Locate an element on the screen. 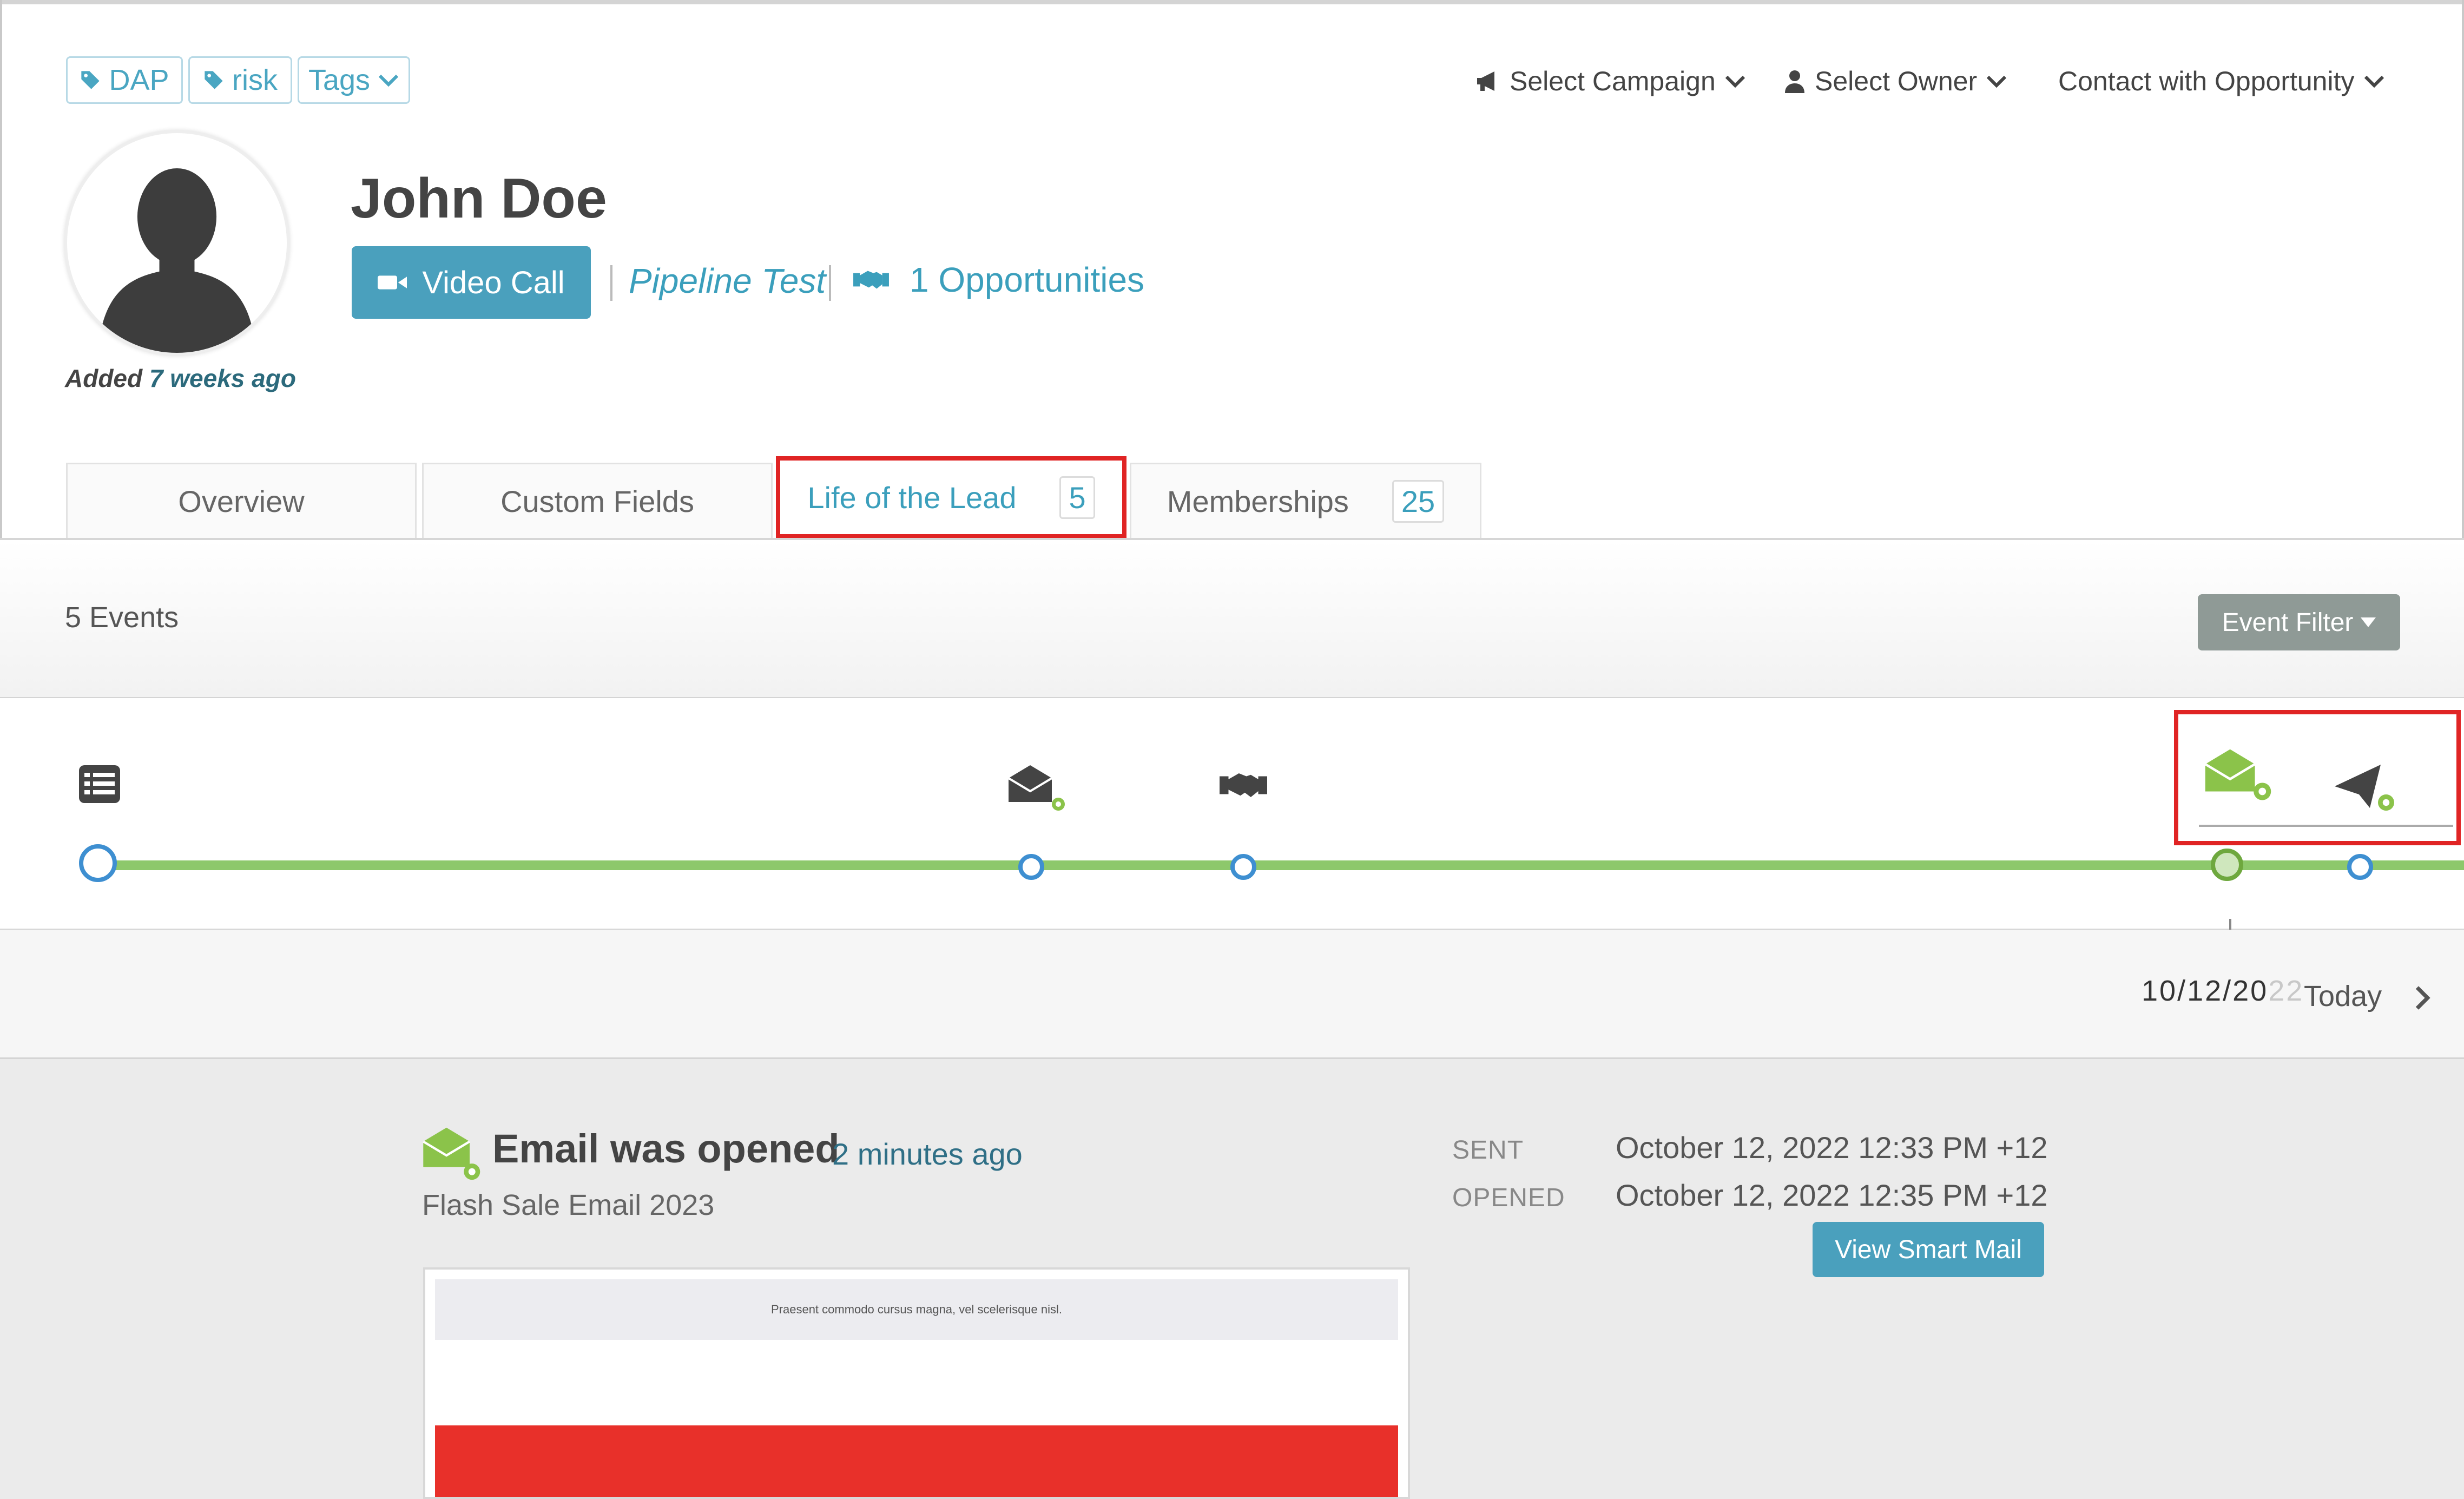  today-label: Today is located at coordinates (2343, 996).